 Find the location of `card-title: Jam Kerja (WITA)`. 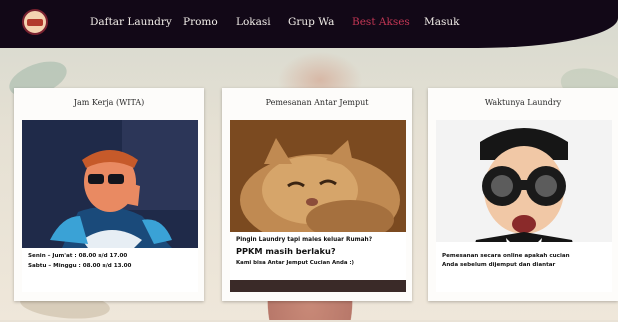

card-title: Jam Kerja (WITA) is located at coordinates (109, 102).